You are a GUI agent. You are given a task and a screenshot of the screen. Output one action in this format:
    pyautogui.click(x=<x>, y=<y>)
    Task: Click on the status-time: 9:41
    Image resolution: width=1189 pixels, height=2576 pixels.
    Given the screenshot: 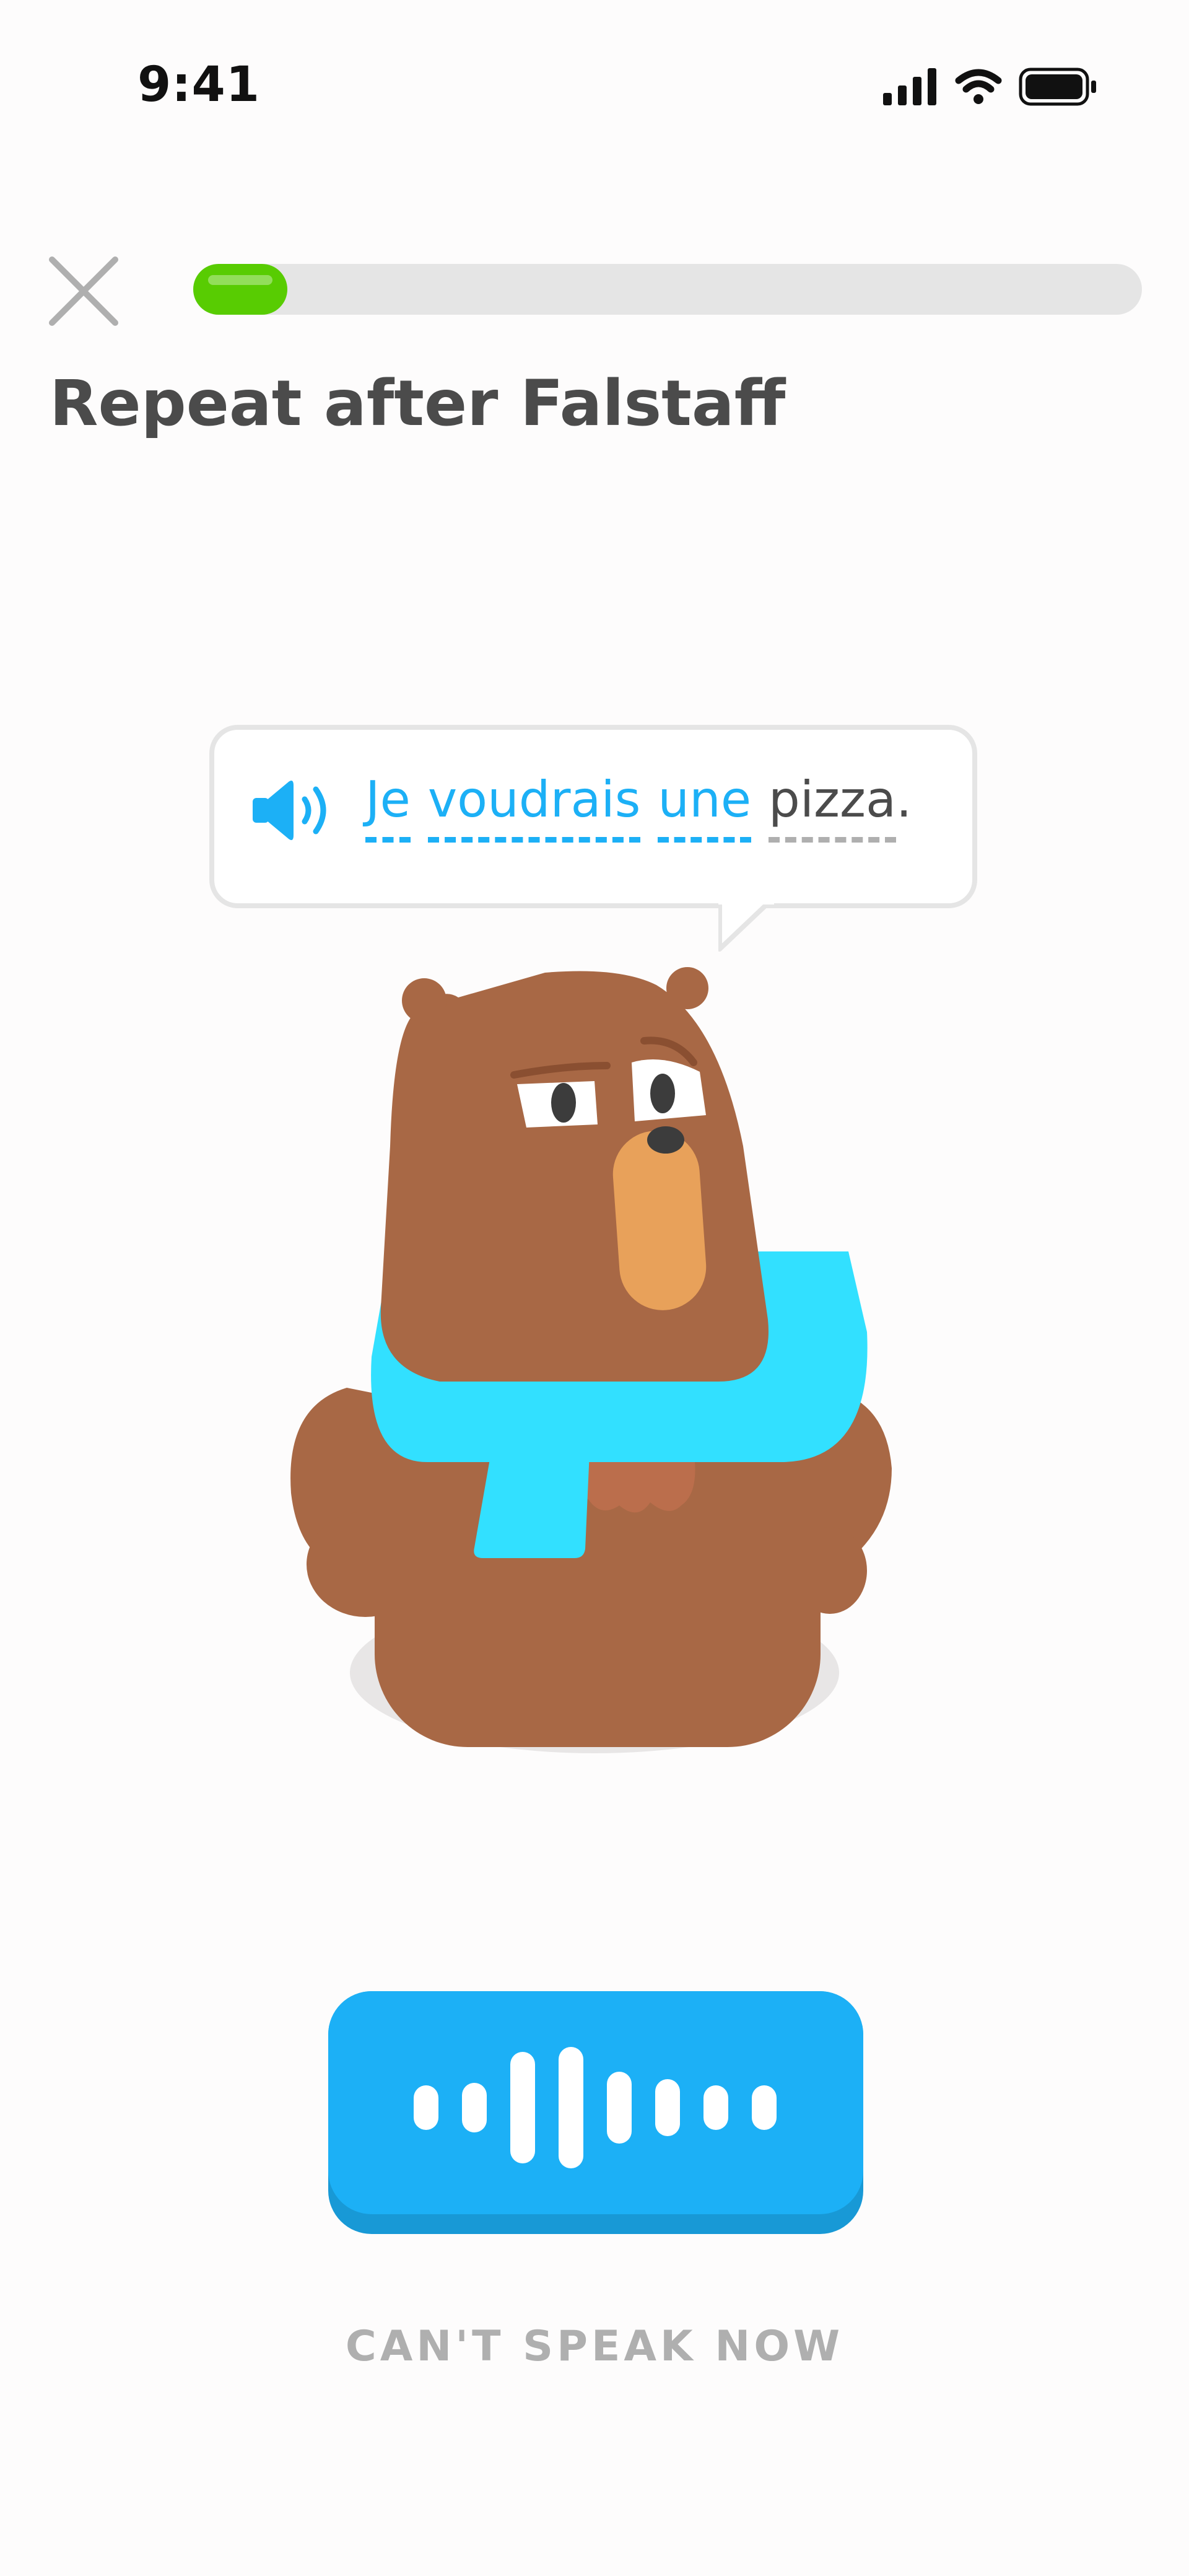 What is the action you would take?
    pyautogui.click(x=199, y=85)
    